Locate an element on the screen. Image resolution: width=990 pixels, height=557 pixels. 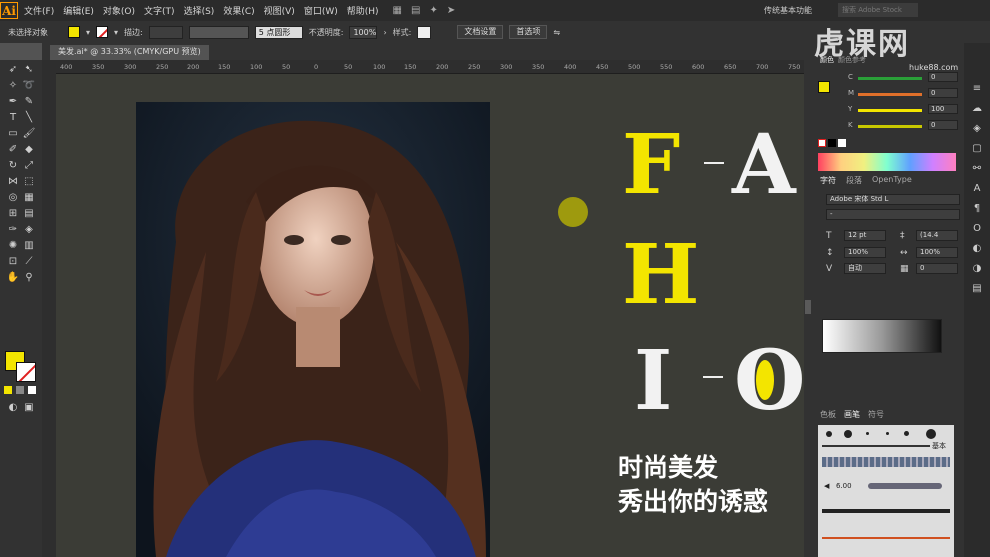
calligraphic-brush is located at coordinates (905, 486).